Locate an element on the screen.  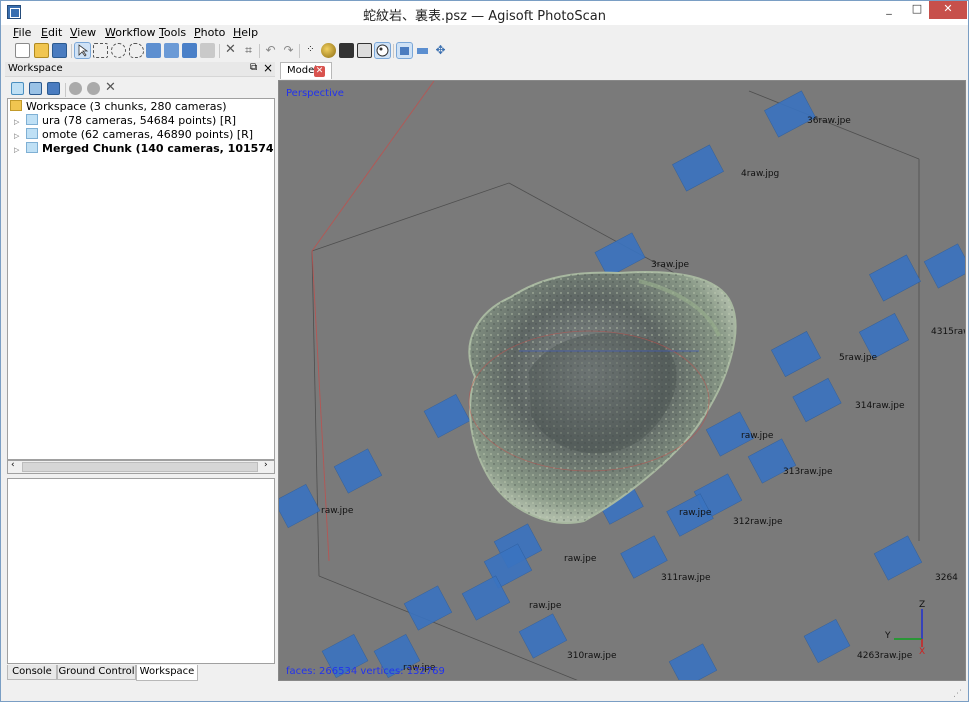
scroll-thumb is located at coordinates (140, 467).